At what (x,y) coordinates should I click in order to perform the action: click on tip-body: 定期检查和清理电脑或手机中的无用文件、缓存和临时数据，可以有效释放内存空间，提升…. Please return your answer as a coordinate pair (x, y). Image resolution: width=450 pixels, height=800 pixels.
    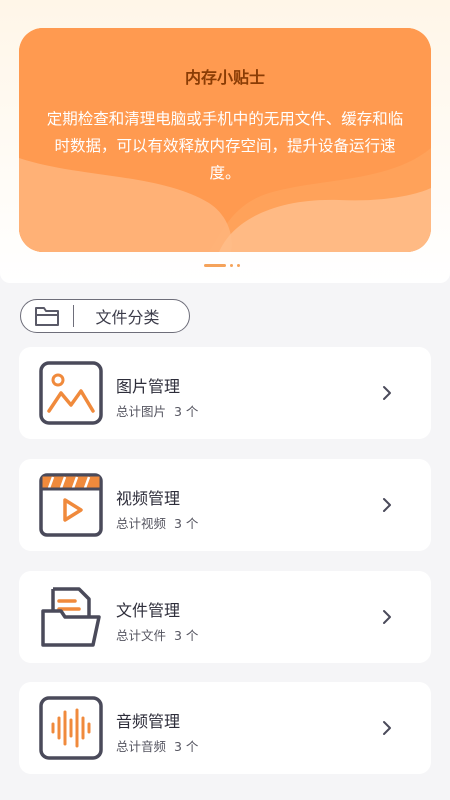
    Looking at the image, I should click on (225, 146).